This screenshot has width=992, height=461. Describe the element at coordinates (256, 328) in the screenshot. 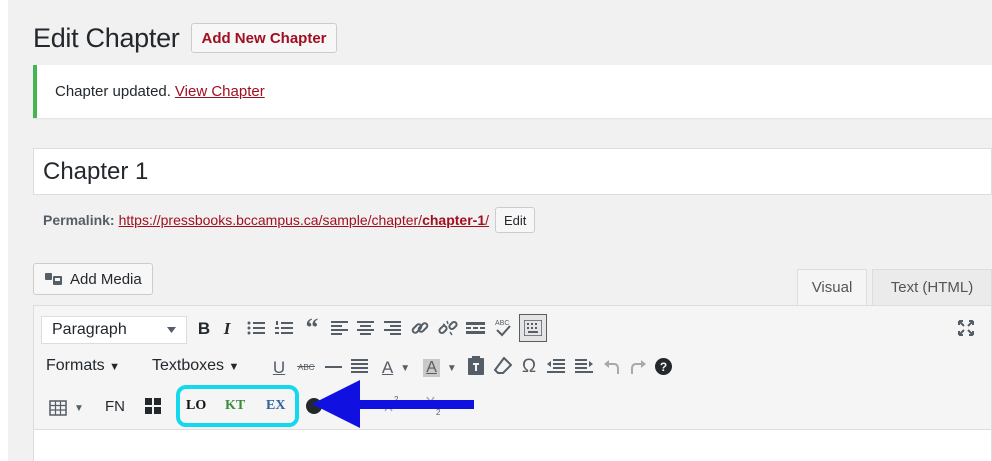

I see `bullet-list-icon` at that location.